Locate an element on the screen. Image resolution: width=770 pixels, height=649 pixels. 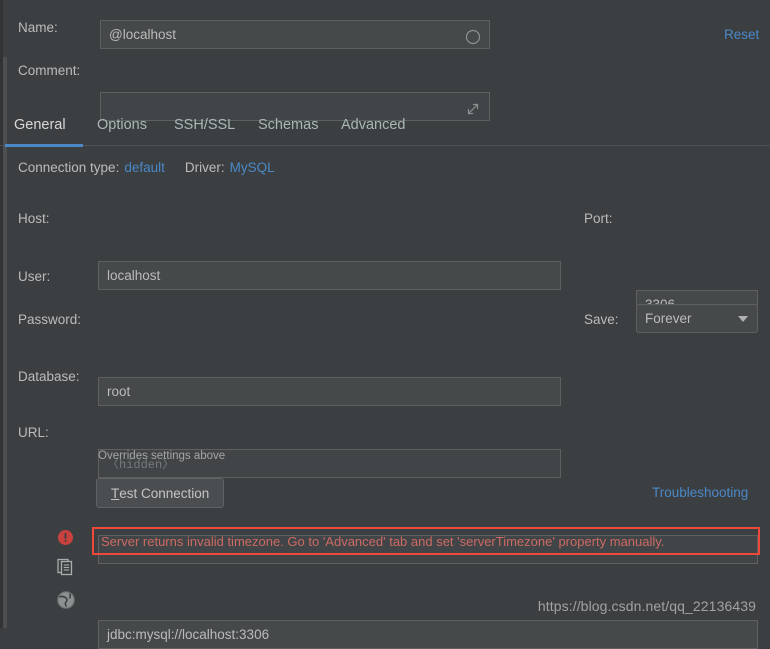
user-label: User: is located at coordinates (34, 276).